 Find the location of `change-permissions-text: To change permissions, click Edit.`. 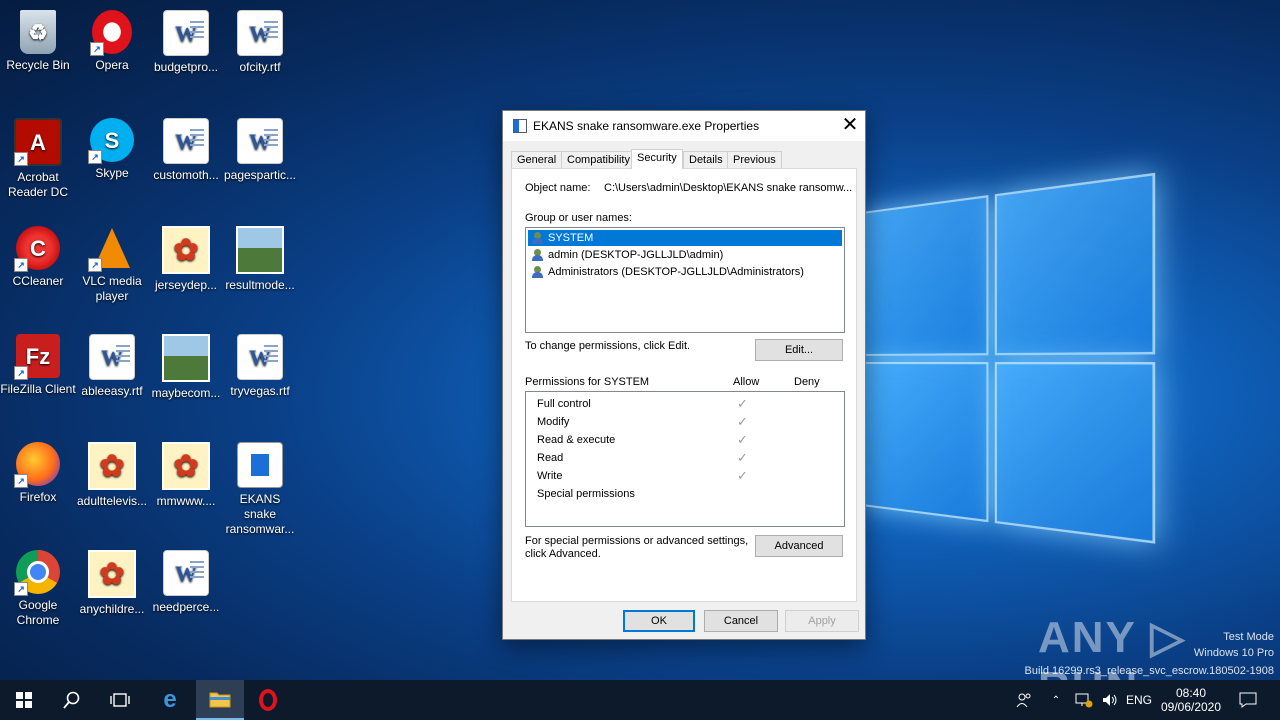

change-permissions-text: To change permissions, click Edit. is located at coordinates (608, 346).